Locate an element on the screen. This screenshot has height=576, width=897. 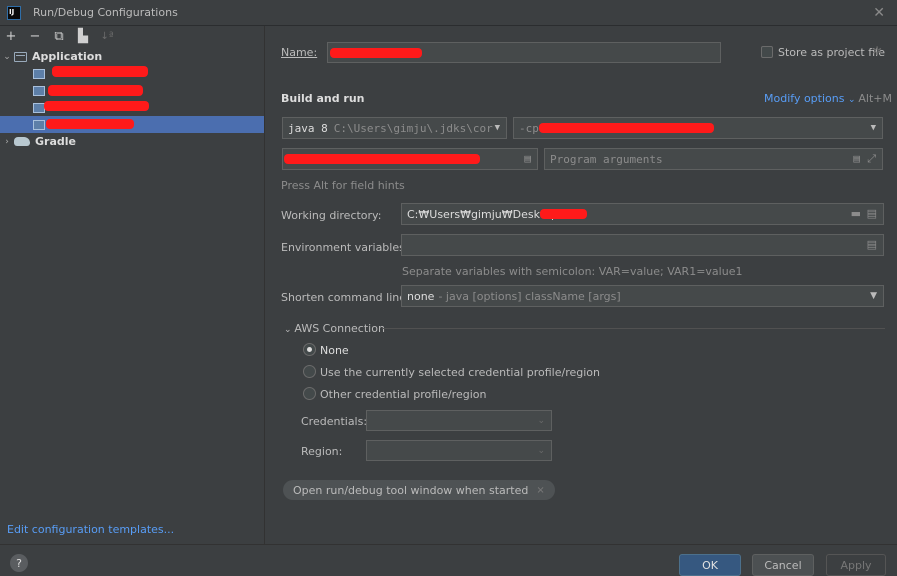
store-project-checkbox is located at coordinates (767, 52).